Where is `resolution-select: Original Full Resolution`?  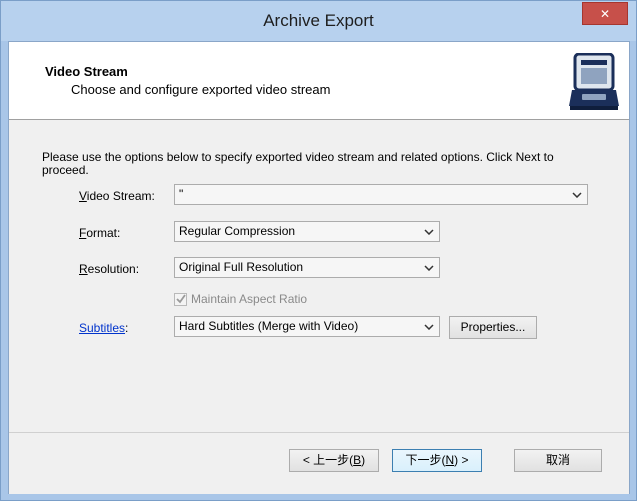 resolution-select: Original Full Resolution is located at coordinates (307, 267).